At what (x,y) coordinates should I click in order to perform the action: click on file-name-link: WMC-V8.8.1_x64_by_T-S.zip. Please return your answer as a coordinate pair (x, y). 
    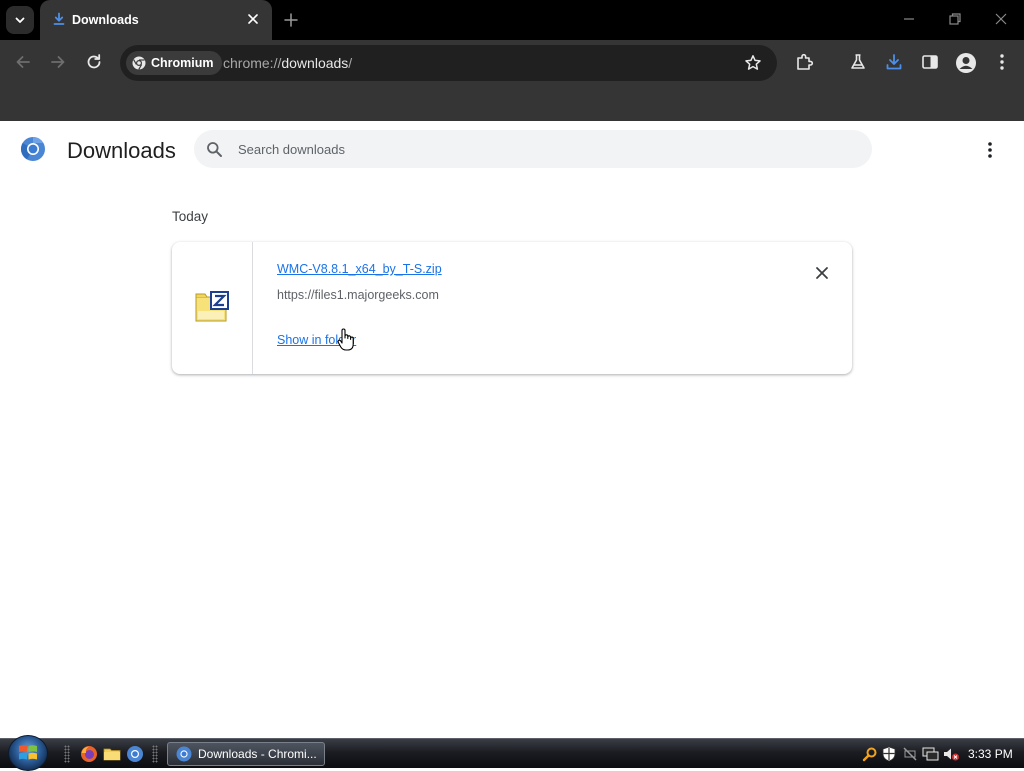
    Looking at the image, I should click on (359, 269).